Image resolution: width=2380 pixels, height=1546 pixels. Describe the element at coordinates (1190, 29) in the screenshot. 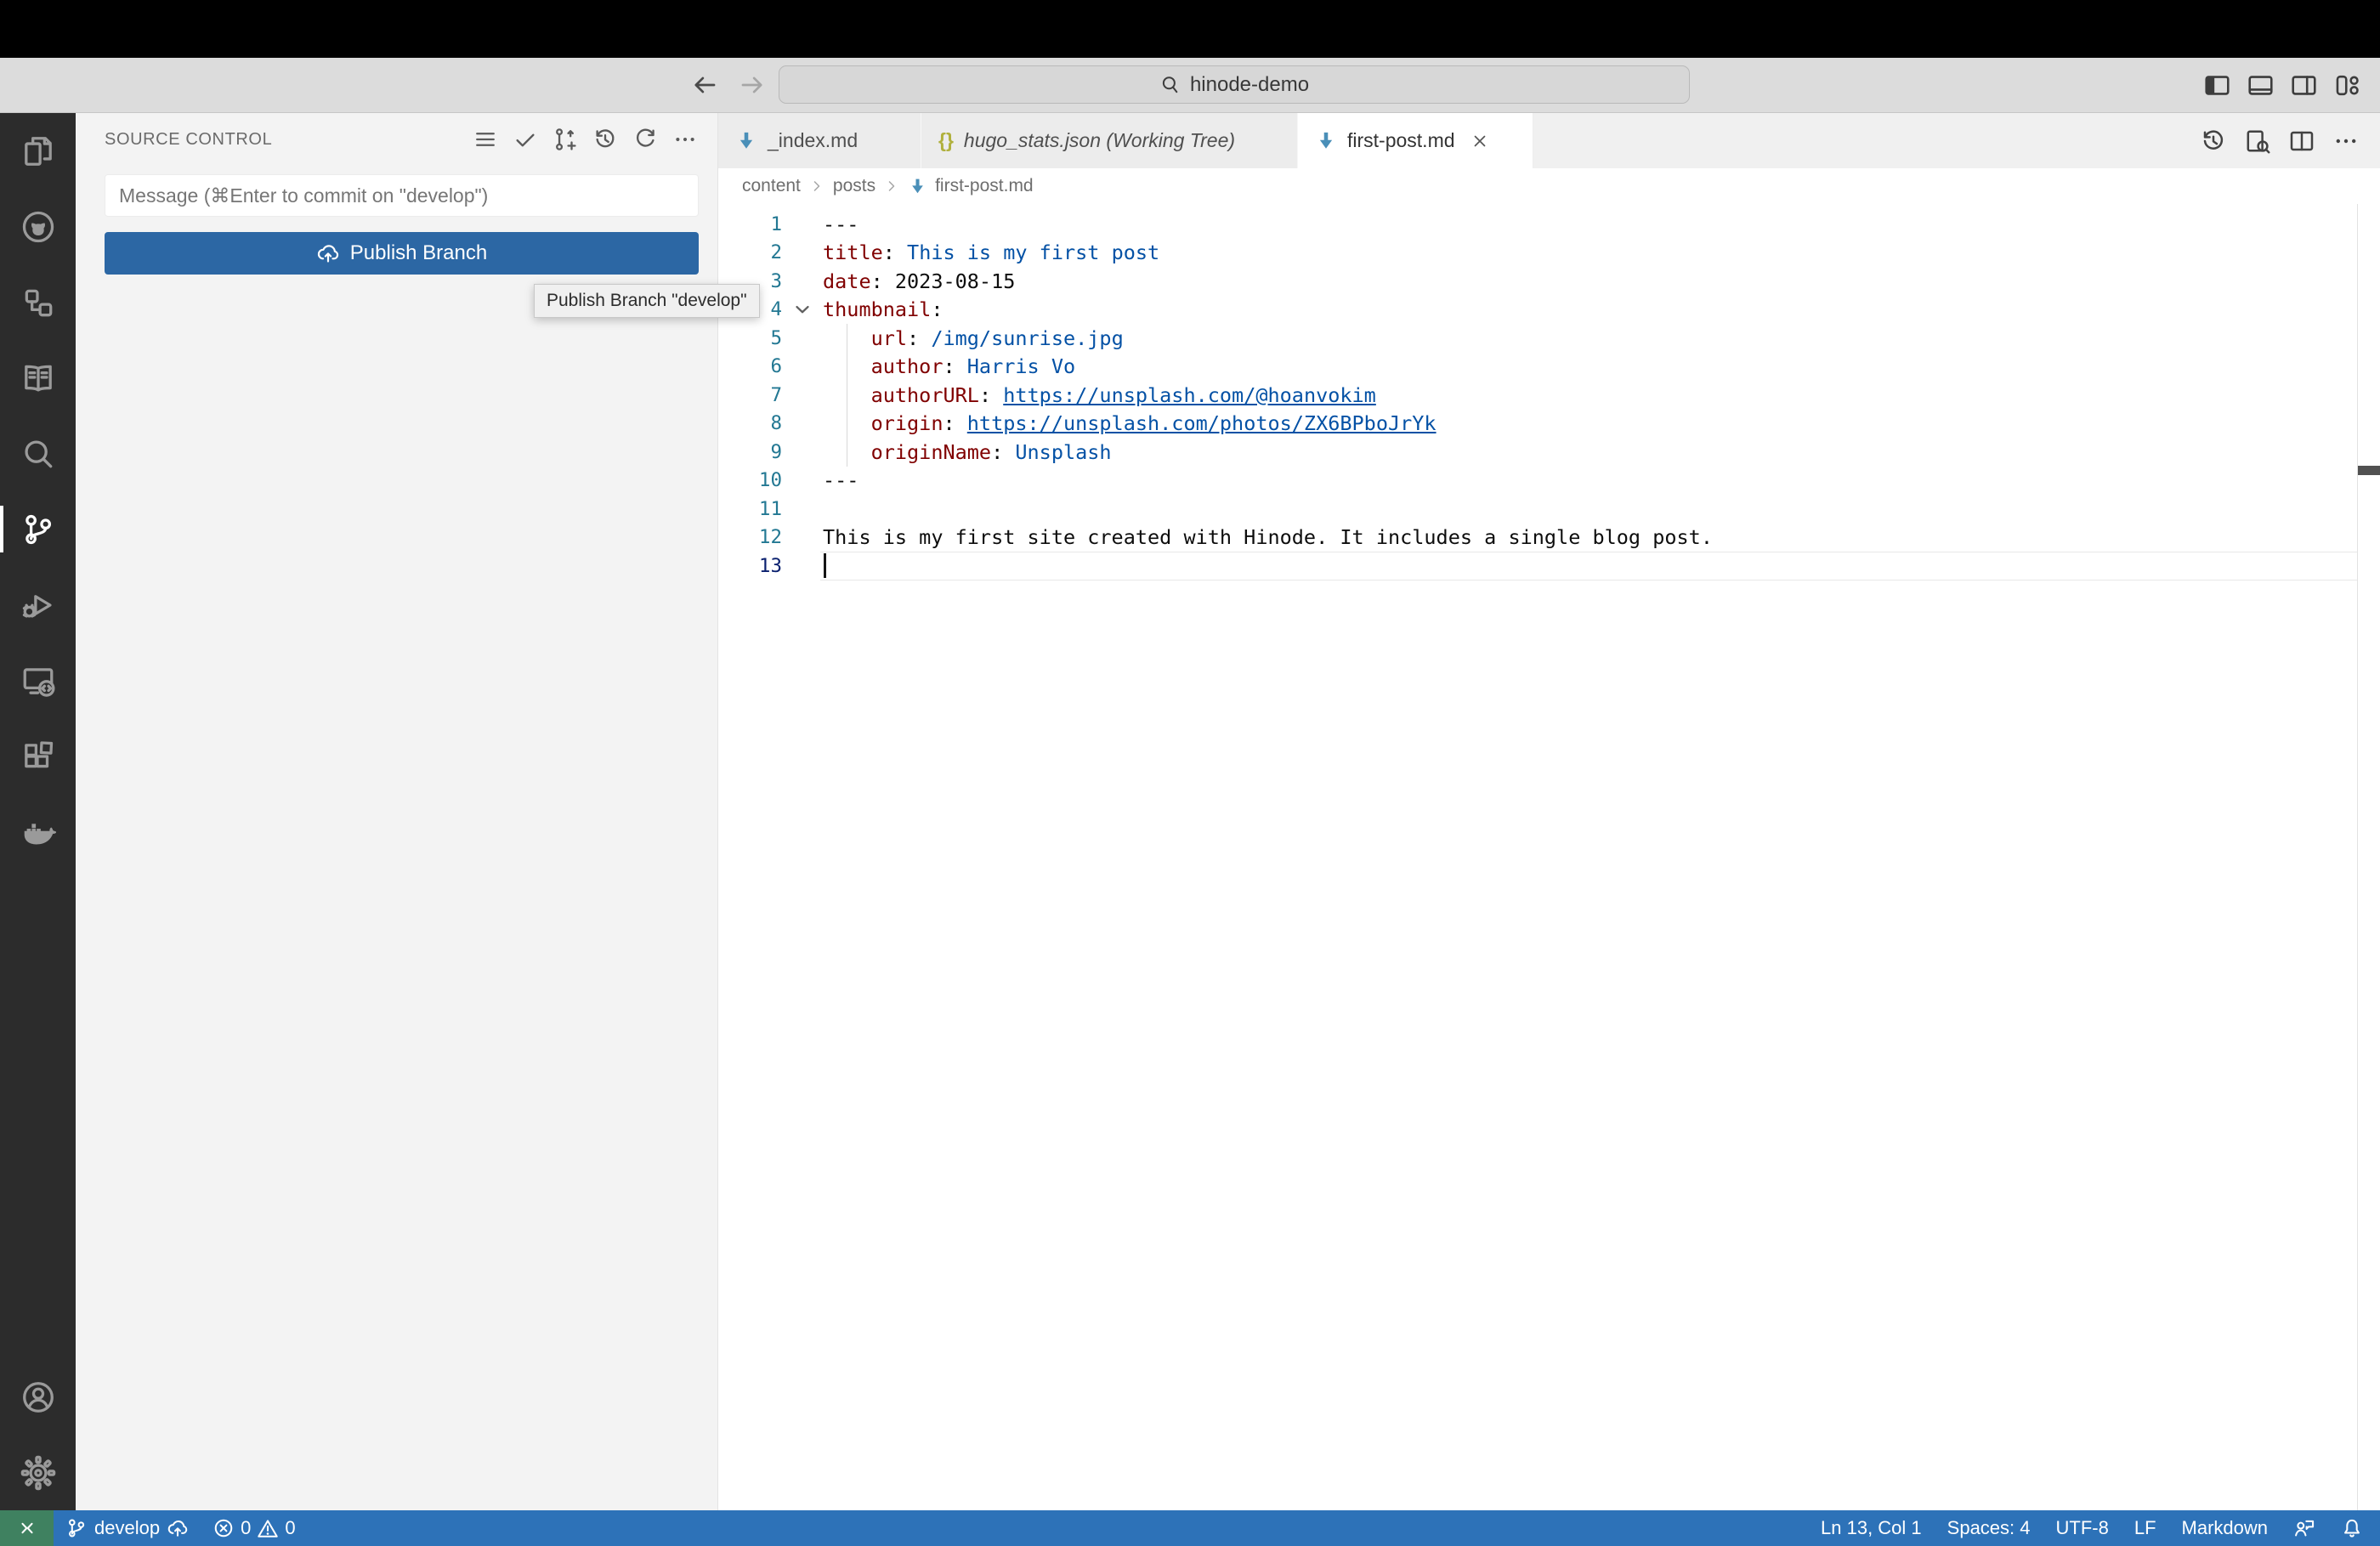

I see `top-black-strip` at that location.